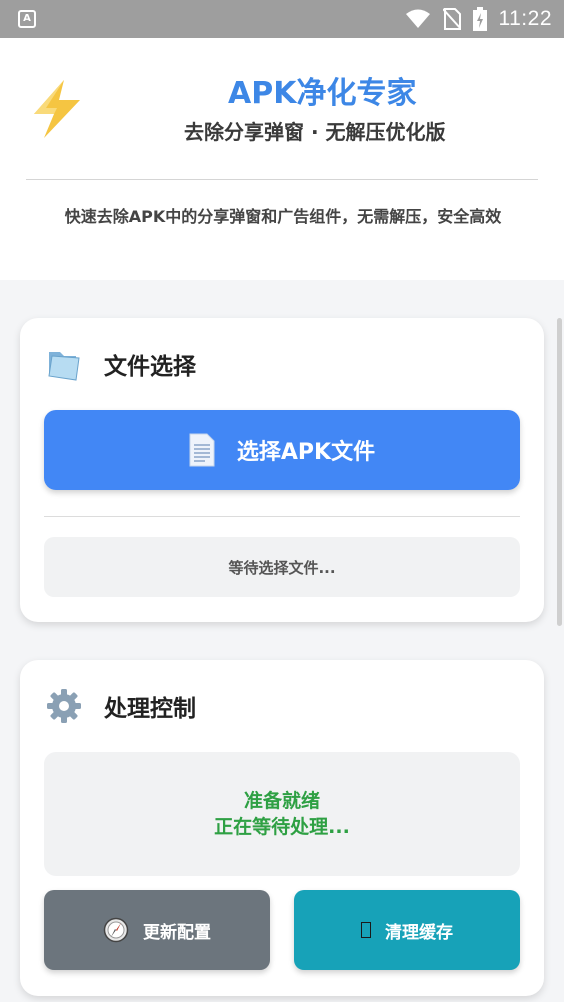 The height and width of the screenshot is (1002, 564). I want to click on compass-icon, so click(116, 930).